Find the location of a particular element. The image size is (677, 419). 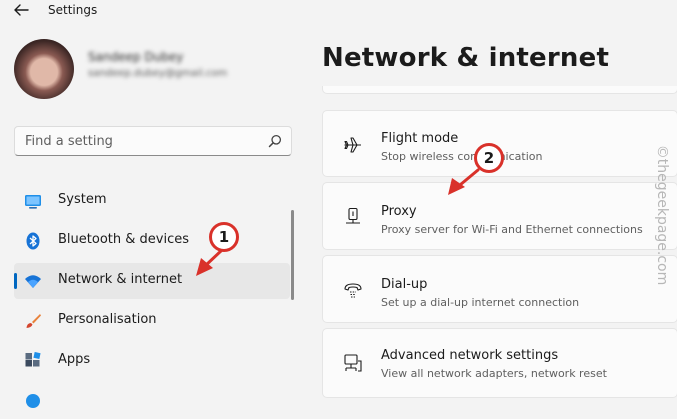

step-1-badge: 1 is located at coordinates (224, 237).